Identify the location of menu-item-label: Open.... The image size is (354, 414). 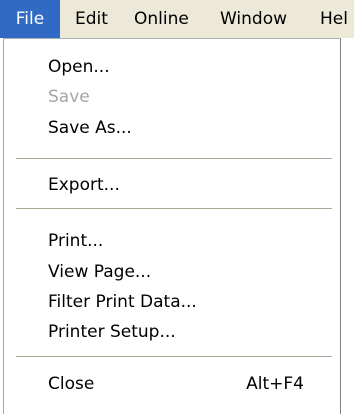
(79, 67).